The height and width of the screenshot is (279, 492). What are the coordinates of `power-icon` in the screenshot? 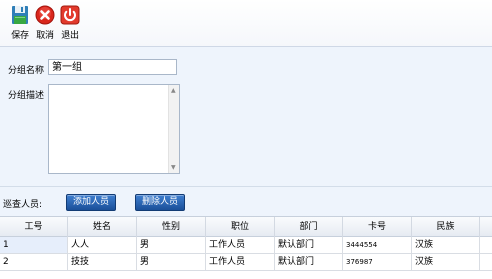 It's located at (70, 15).